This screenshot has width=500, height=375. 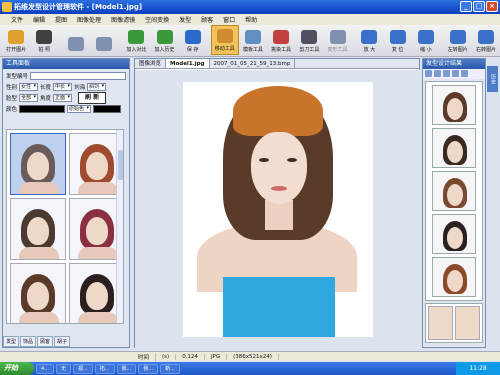 I want to click on toolbar-label: 挑染工具, so click(x=281, y=50).